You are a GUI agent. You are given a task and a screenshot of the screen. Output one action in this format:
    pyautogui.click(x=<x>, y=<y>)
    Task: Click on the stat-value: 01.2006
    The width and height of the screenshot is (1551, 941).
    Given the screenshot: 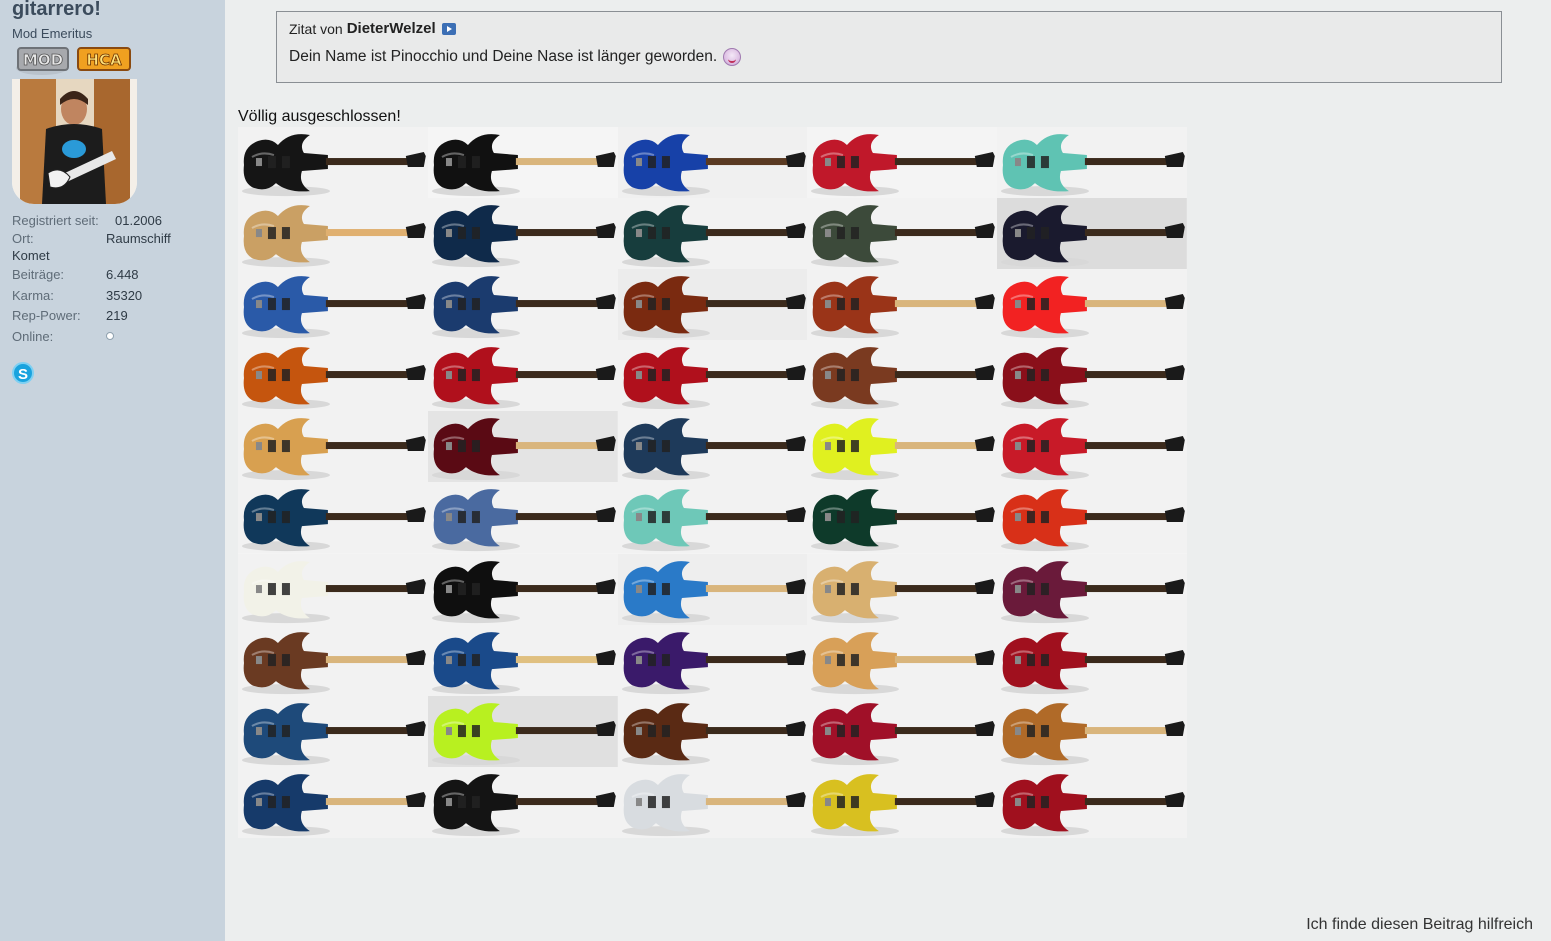 What is the action you would take?
    pyautogui.click(x=138, y=220)
    